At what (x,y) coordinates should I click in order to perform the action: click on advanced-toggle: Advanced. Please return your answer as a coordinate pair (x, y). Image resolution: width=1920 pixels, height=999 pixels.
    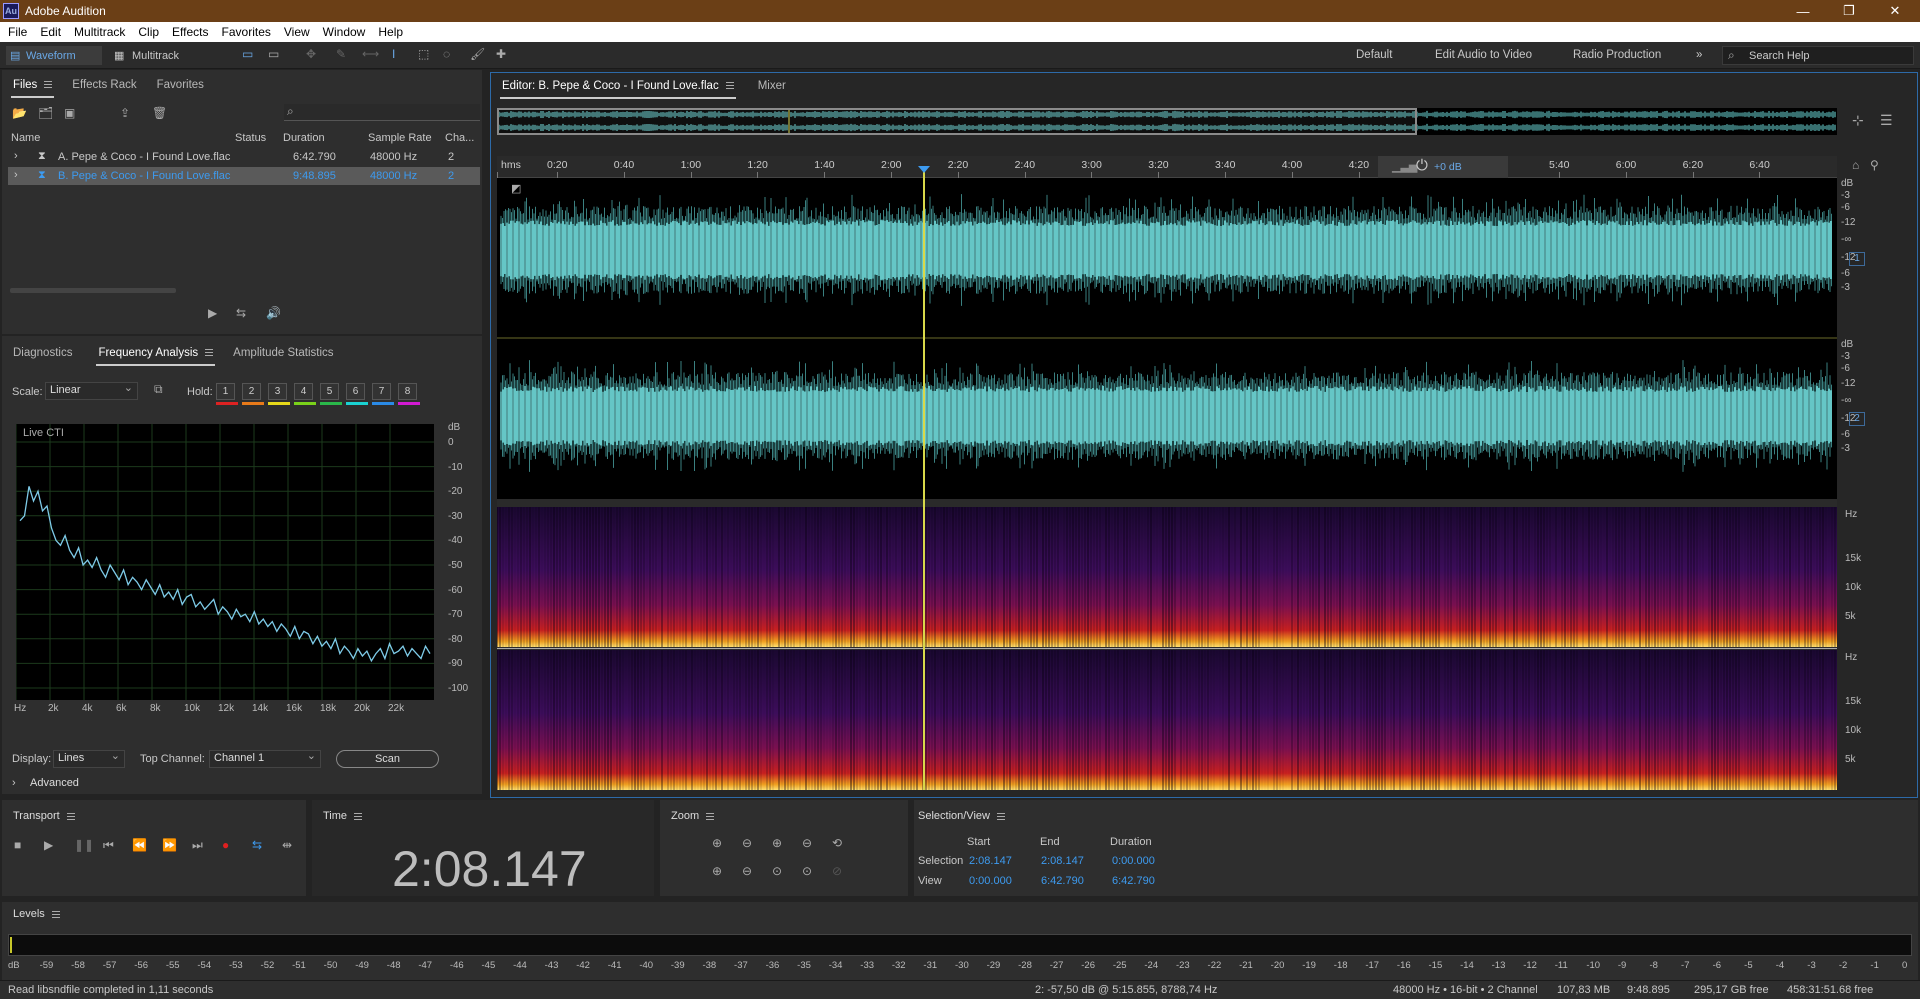
    Looking at the image, I should click on (54, 783).